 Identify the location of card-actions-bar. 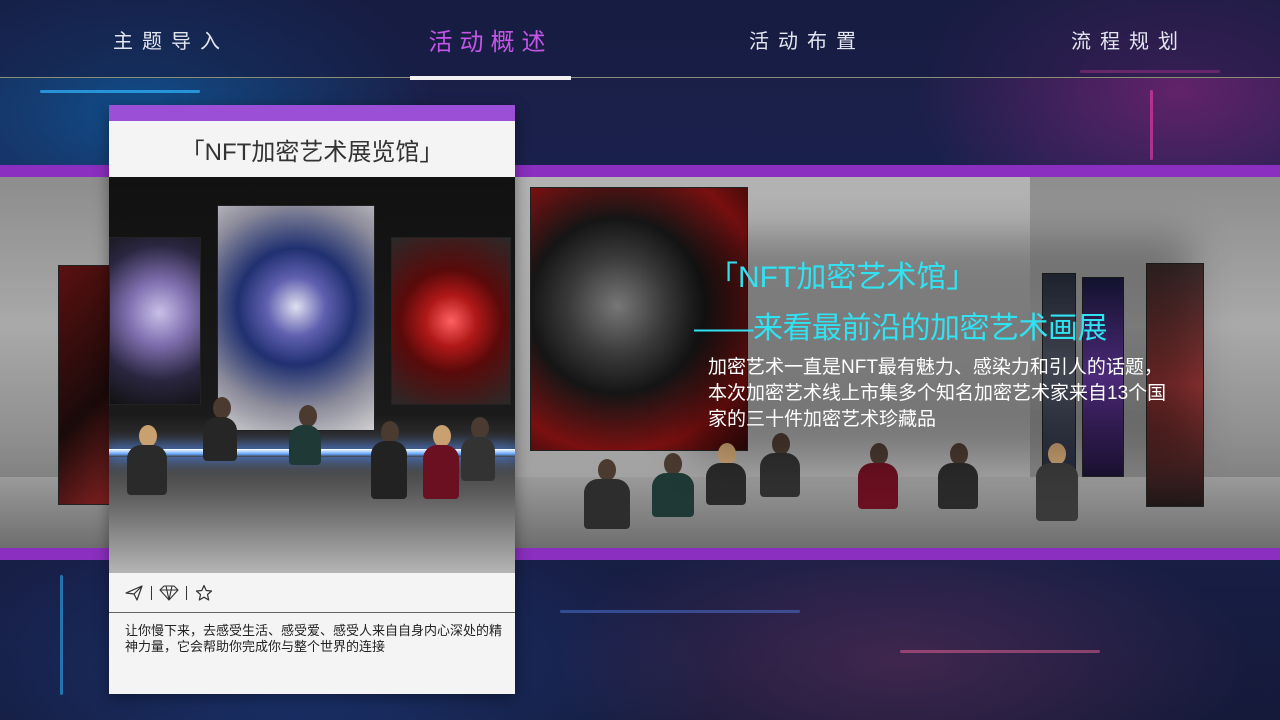
(312, 593).